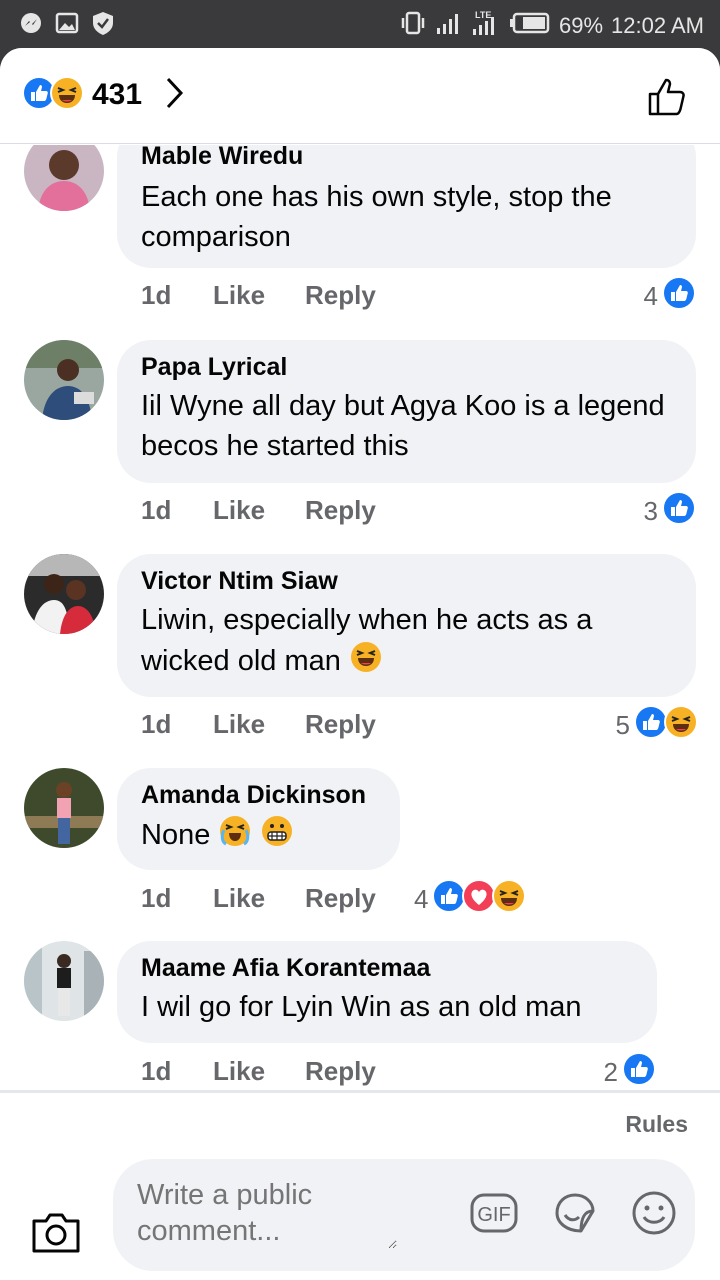 This screenshot has height=1280, width=720. I want to click on comment-author: Victor Ntim Siaw, so click(406, 581).